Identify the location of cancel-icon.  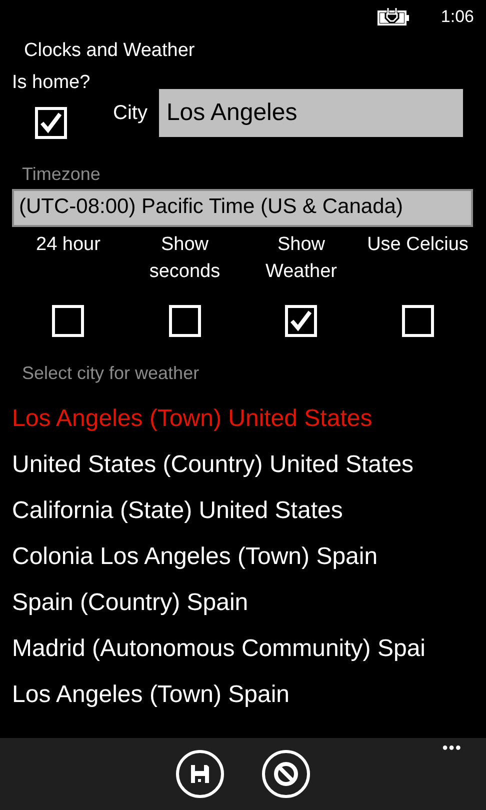
(286, 774).